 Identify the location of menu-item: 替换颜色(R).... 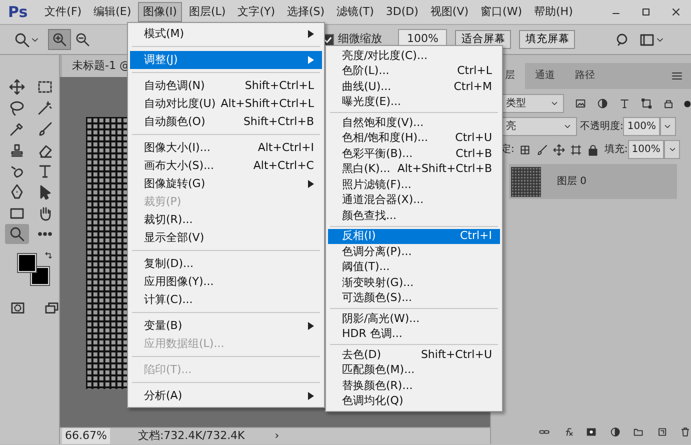
(414, 386).